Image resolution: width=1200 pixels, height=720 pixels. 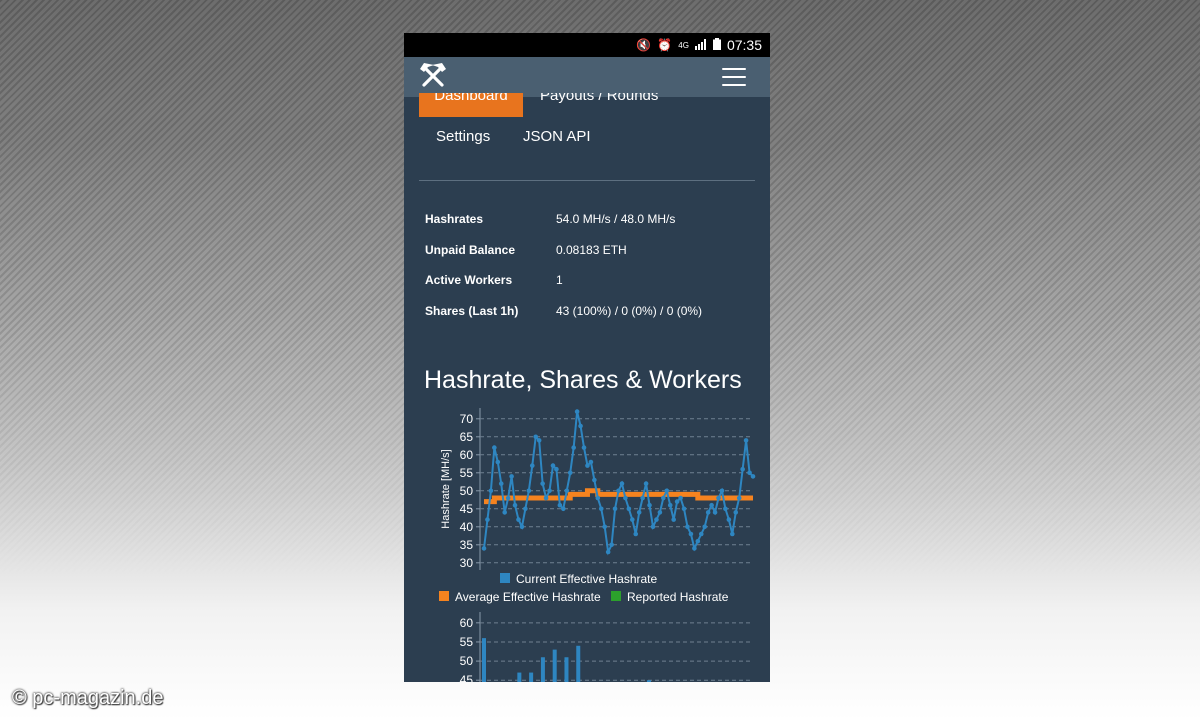 What do you see at coordinates (88, 698) in the screenshot?
I see `watermark: © pc-magazin.de` at bounding box center [88, 698].